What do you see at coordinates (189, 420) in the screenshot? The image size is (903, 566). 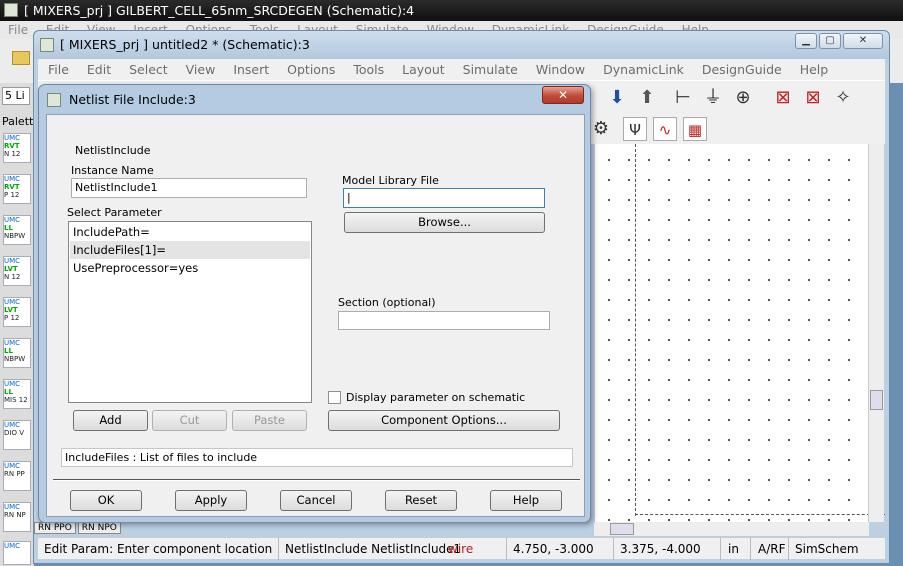 I see `cut-button: Cut` at bounding box center [189, 420].